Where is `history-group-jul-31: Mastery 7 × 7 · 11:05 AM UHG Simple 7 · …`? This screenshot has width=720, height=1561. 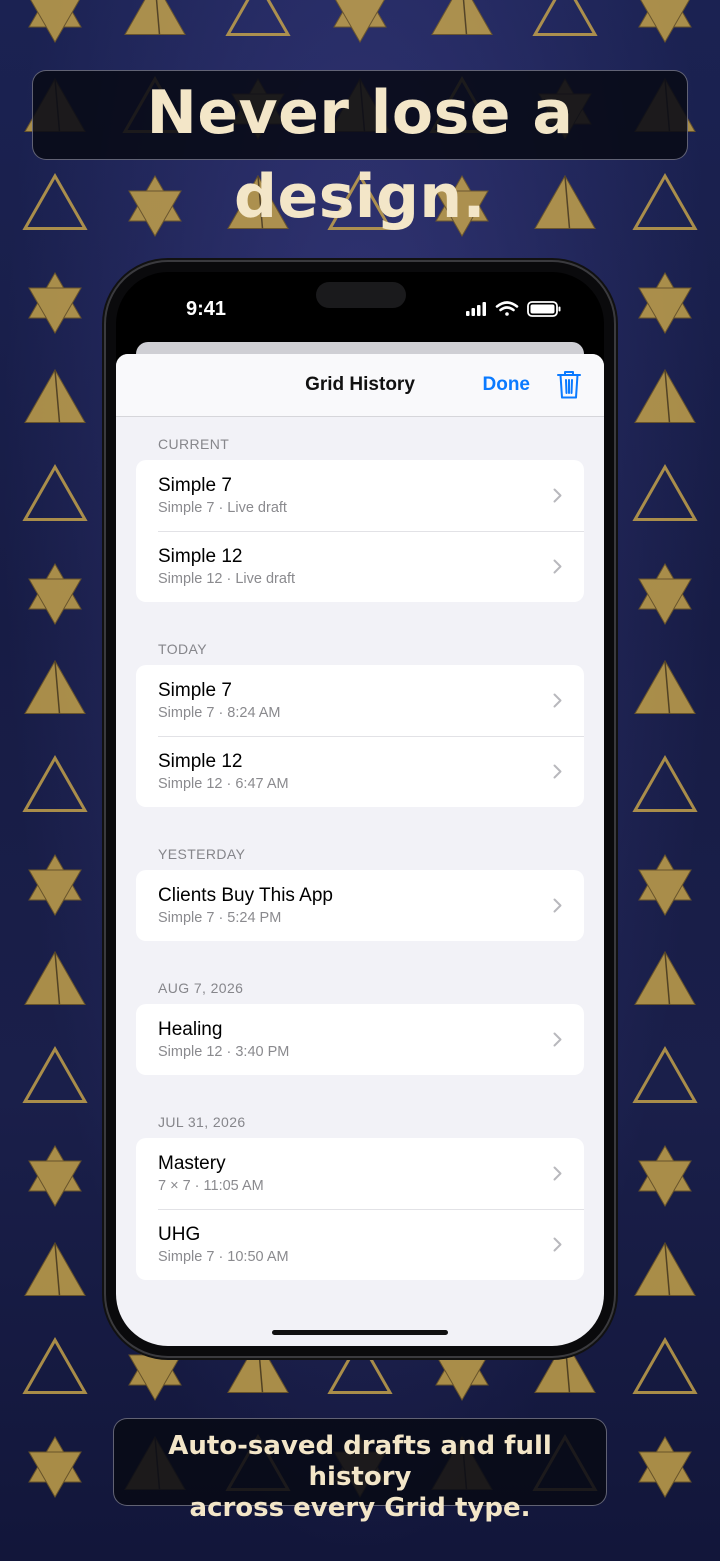
history-group-jul-31: Mastery 7 × 7 · 11:05 AM UHG Simple 7 · … is located at coordinates (360, 1209).